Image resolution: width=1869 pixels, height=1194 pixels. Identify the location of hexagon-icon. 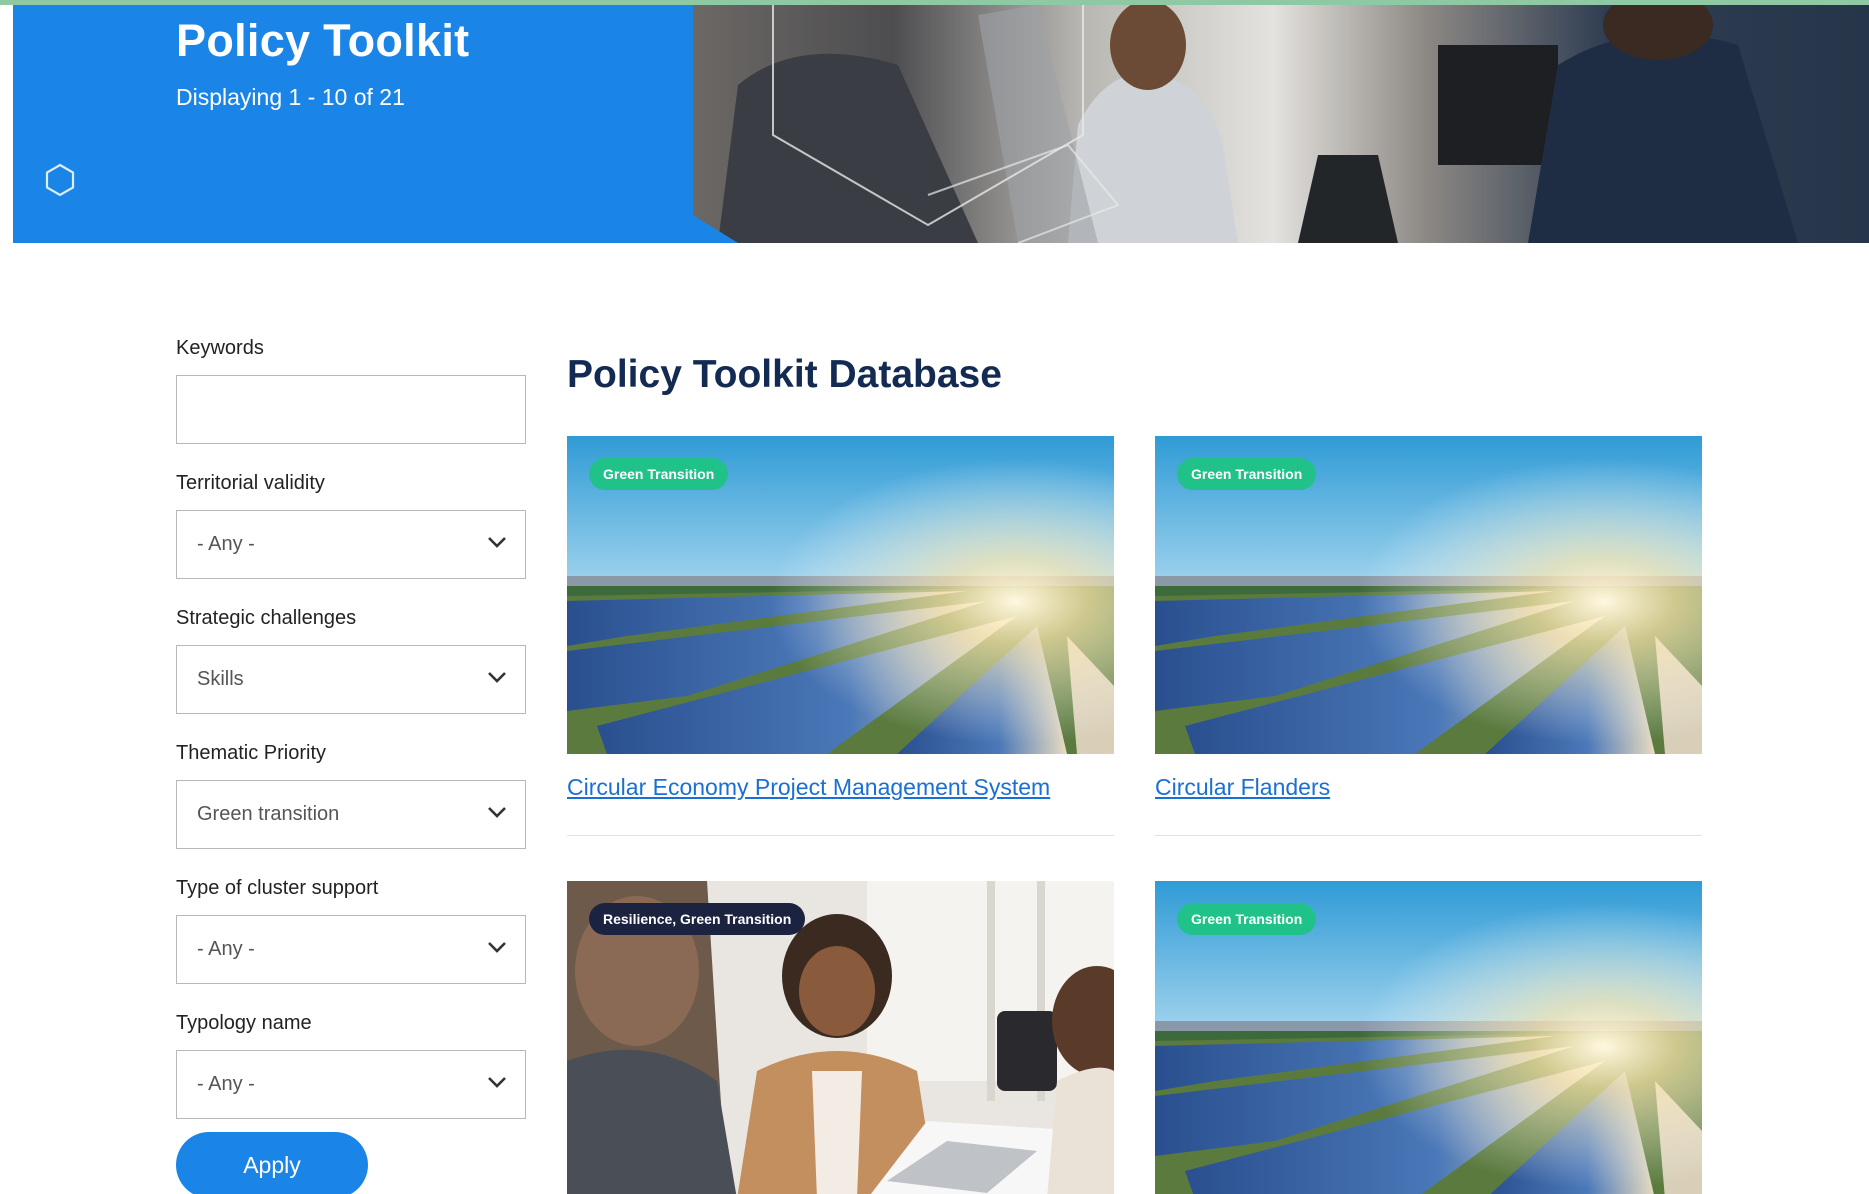
(60, 180).